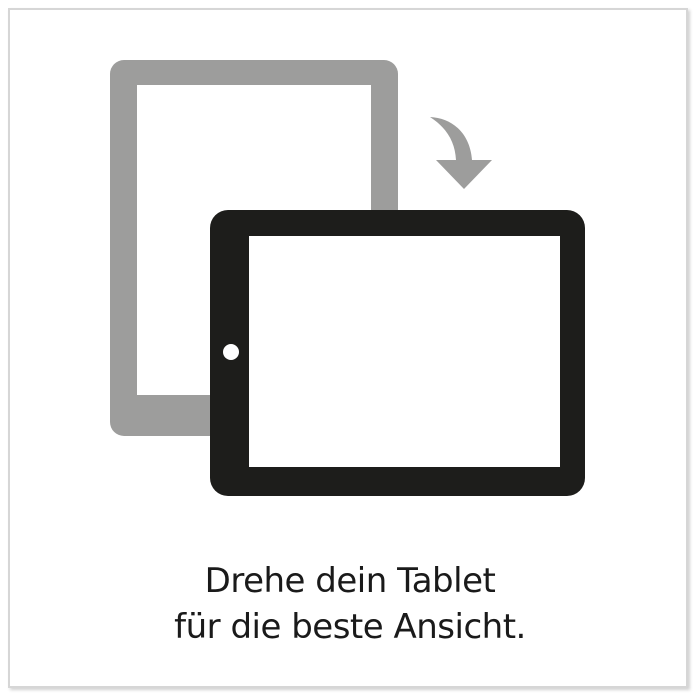 This screenshot has height=700, width=700. What do you see at coordinates (350, 604) in the screenshot?
I see `rotate-message: Drehe dein Tablet für die beste Ansicht.` at bounding box center [350, 604].